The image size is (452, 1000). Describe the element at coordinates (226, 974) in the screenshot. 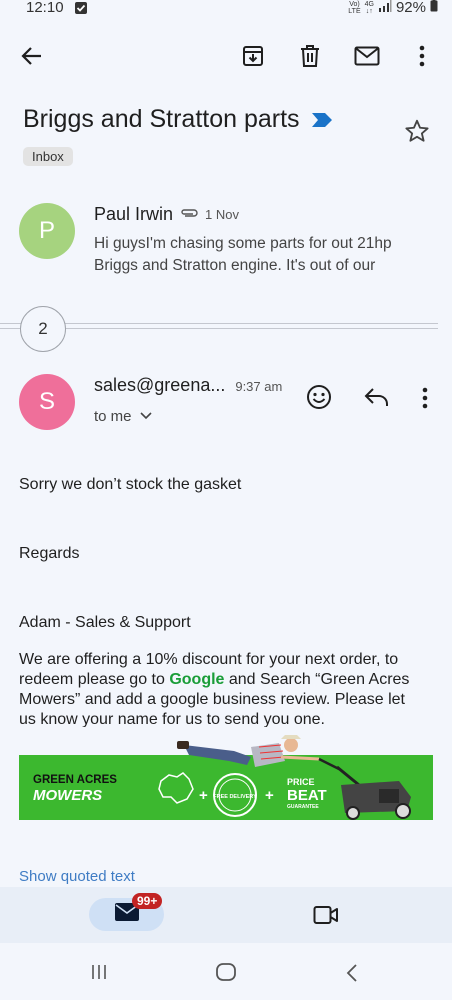

I see `home-icon` at that location.